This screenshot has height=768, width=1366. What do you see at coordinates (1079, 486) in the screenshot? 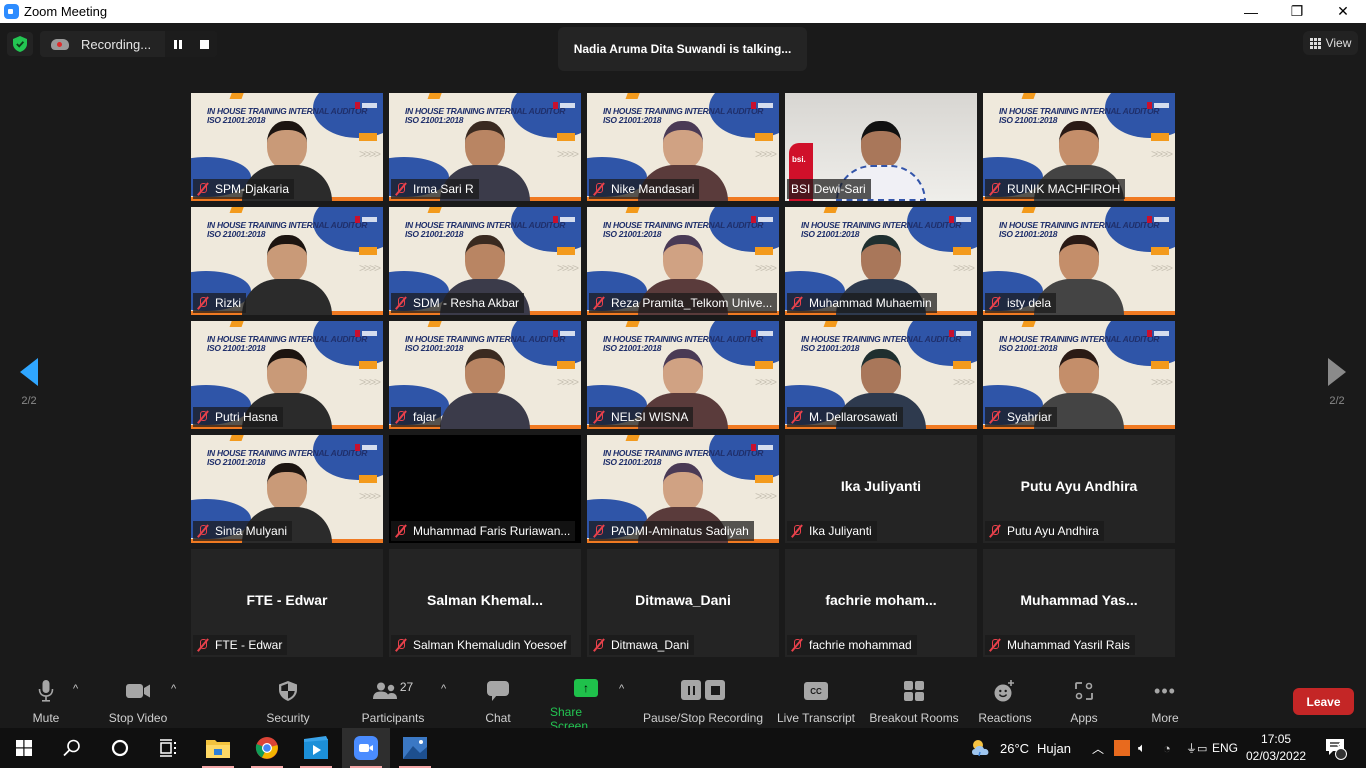
I see `participant-display-name: Putu Ayu Andhira` at bounding box center [1079, 486].